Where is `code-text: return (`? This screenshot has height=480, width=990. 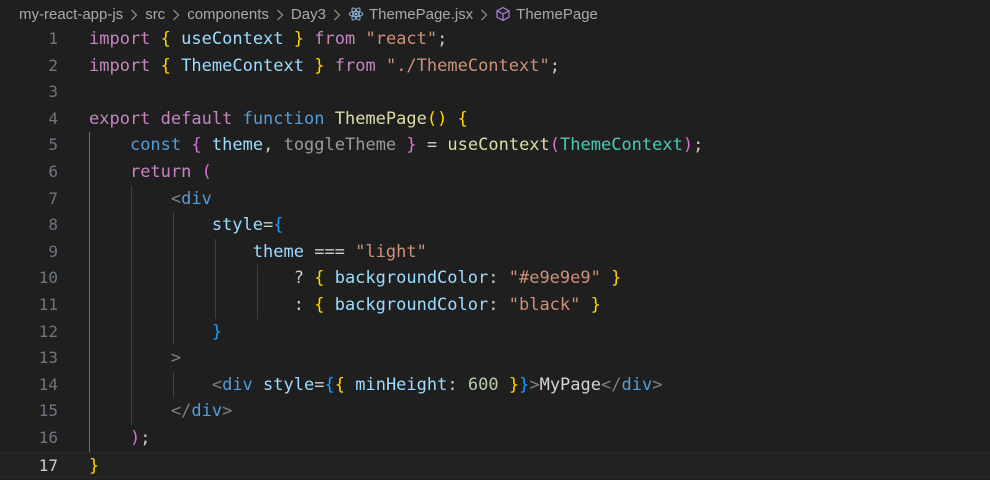 code-text: return ( is located at coordinates (150, 172).